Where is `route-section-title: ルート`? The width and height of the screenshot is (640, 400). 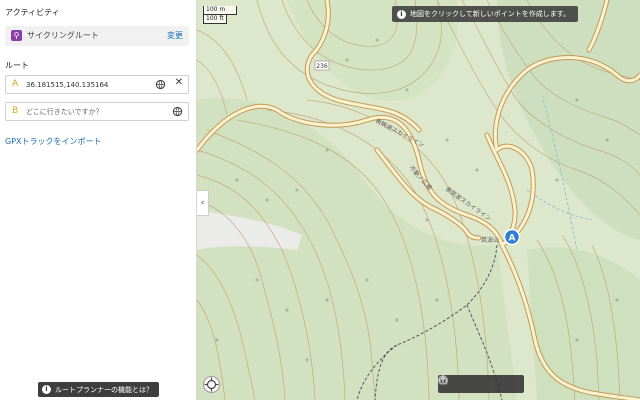 route-section-title: ルート is located at coordinates (17, 65).